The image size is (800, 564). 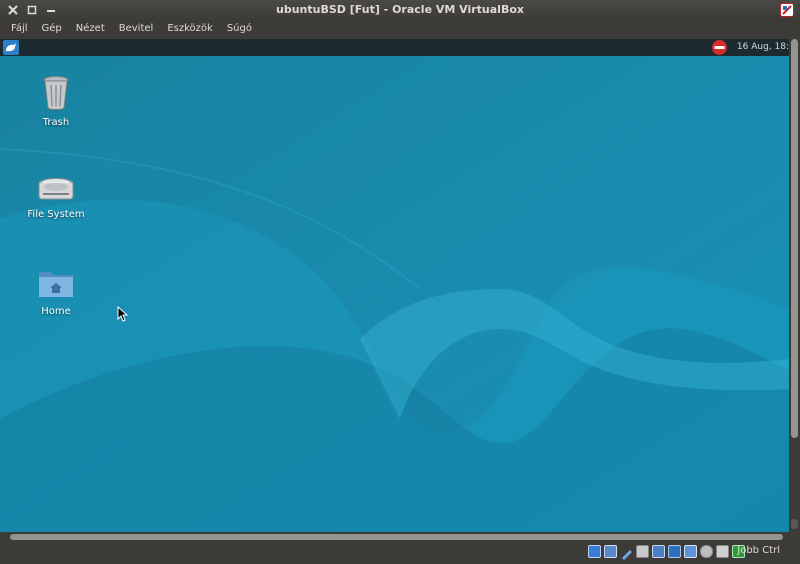 I want to click on menu-view: Nézet, so click(x=90, y=29).